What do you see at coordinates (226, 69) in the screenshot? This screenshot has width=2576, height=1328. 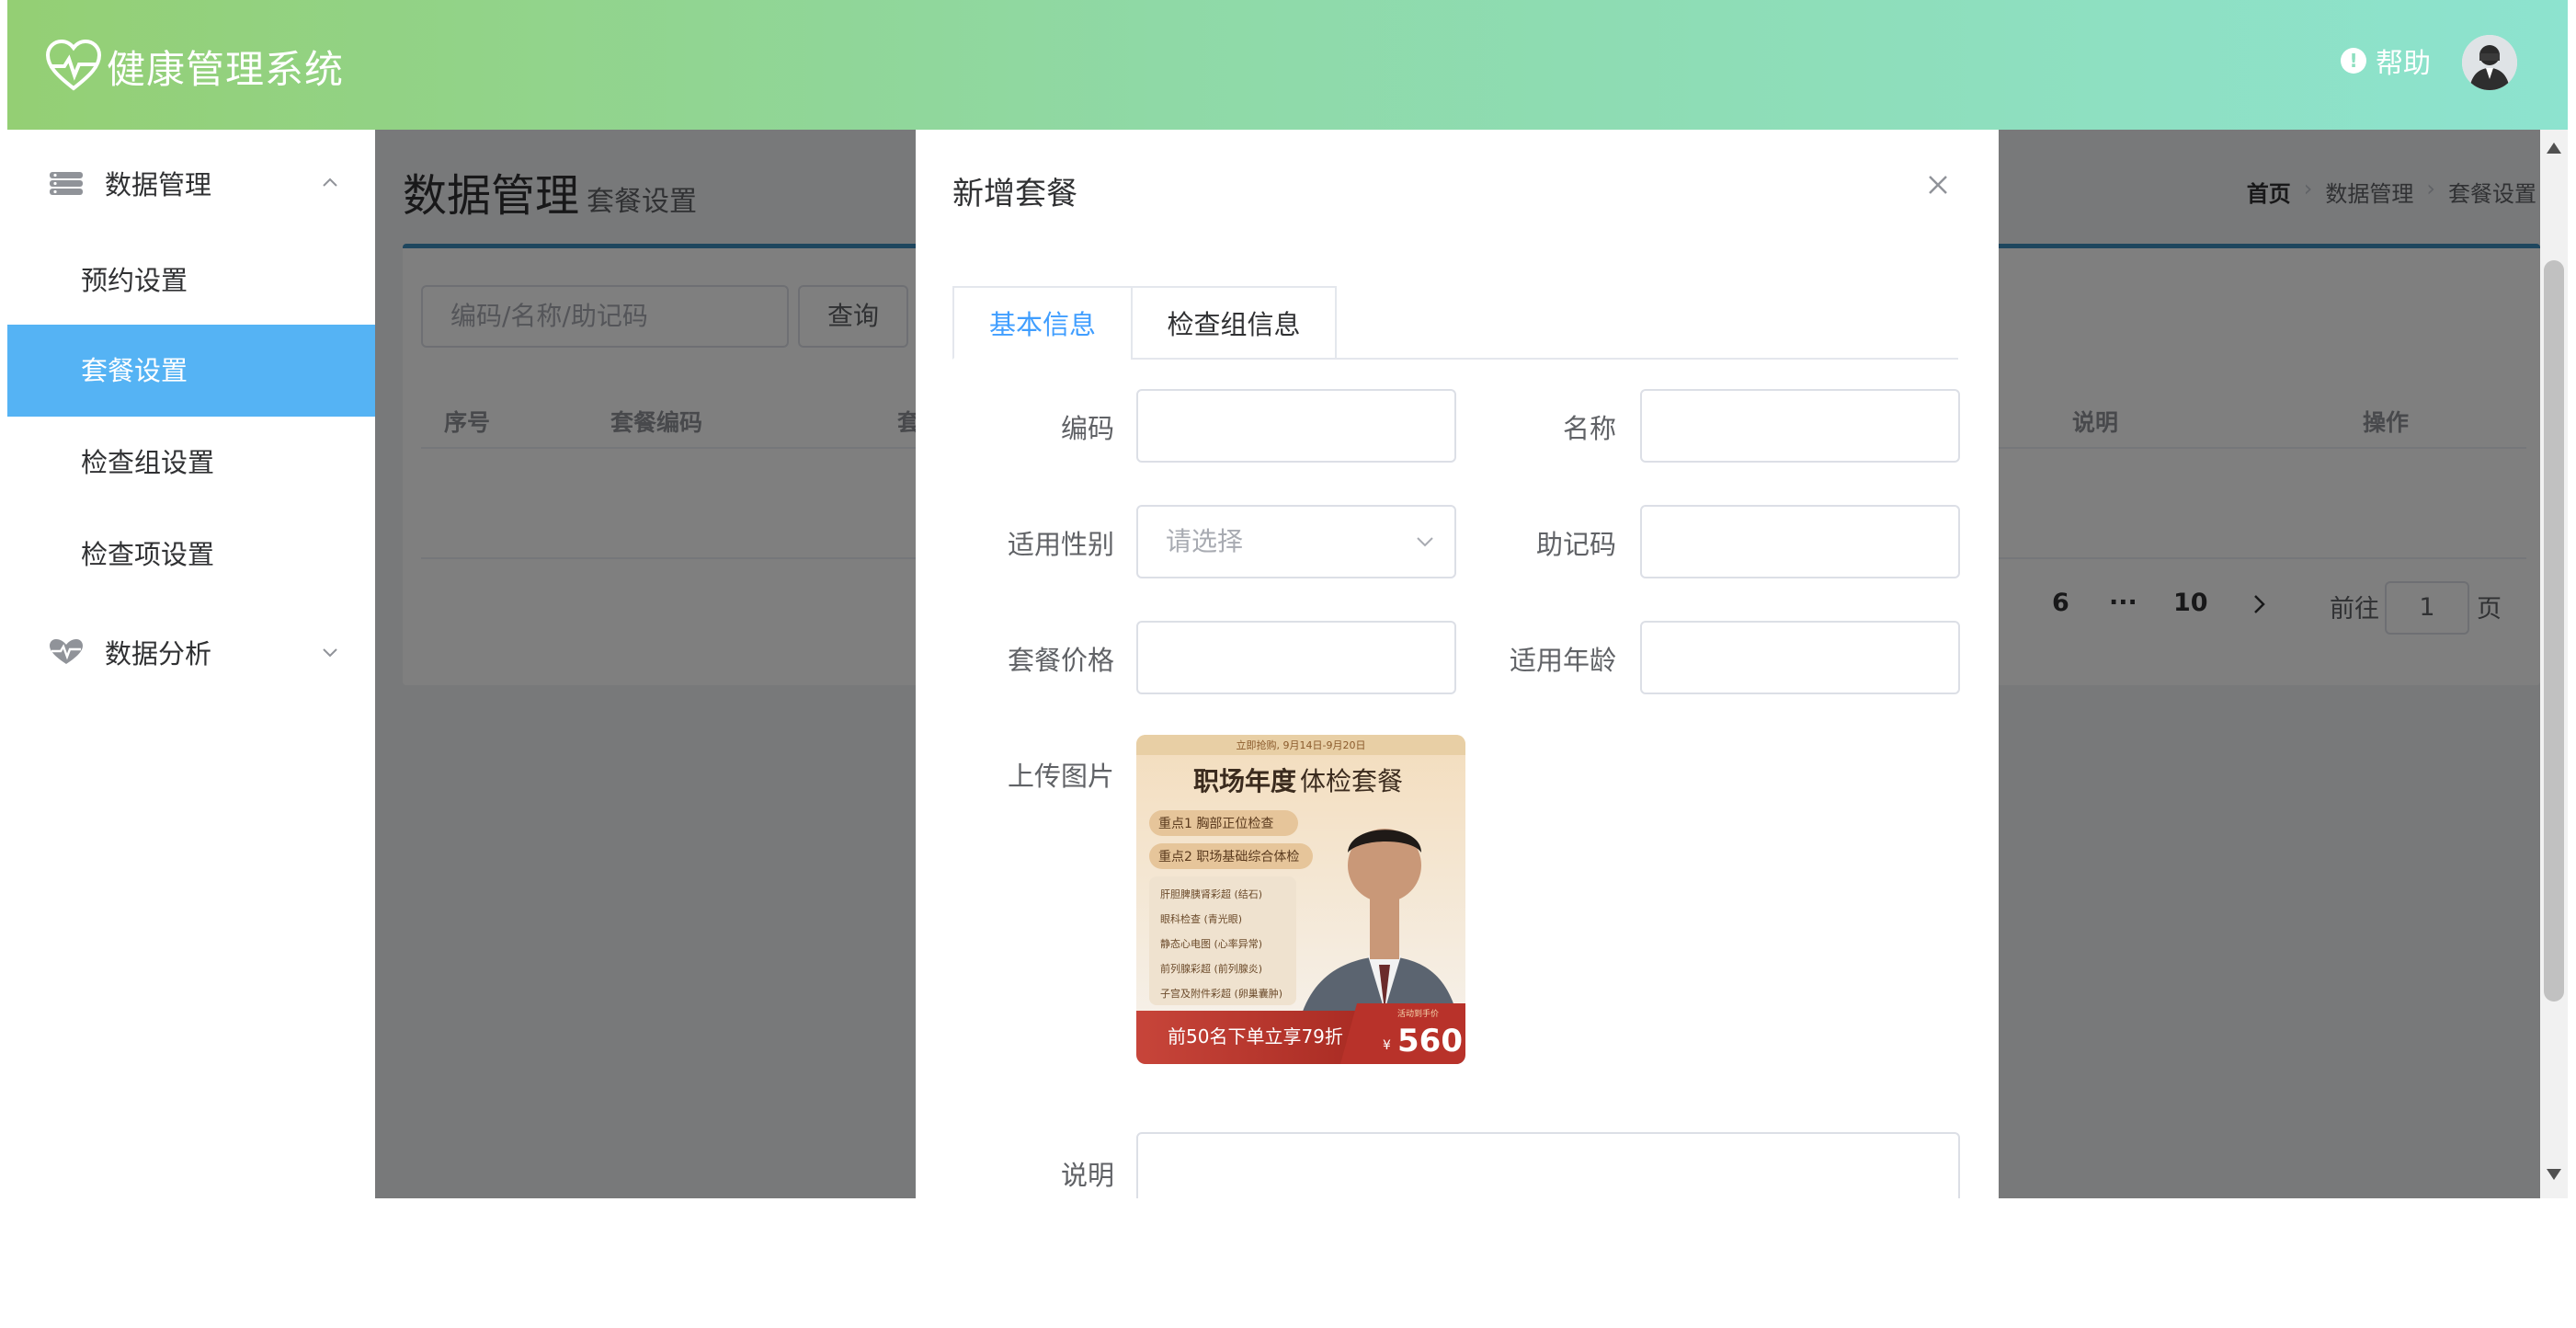 I see `app-title: 健康管理系统` at bounding box center [226, 69].